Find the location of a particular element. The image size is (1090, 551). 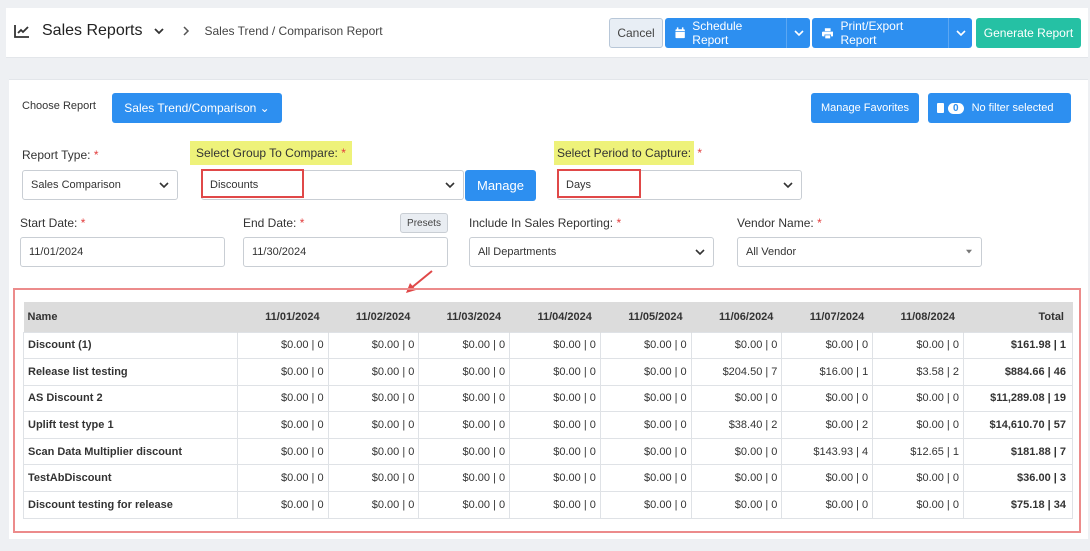

column-header-date: 11/05/2024 is located at coordinates (646, 317).